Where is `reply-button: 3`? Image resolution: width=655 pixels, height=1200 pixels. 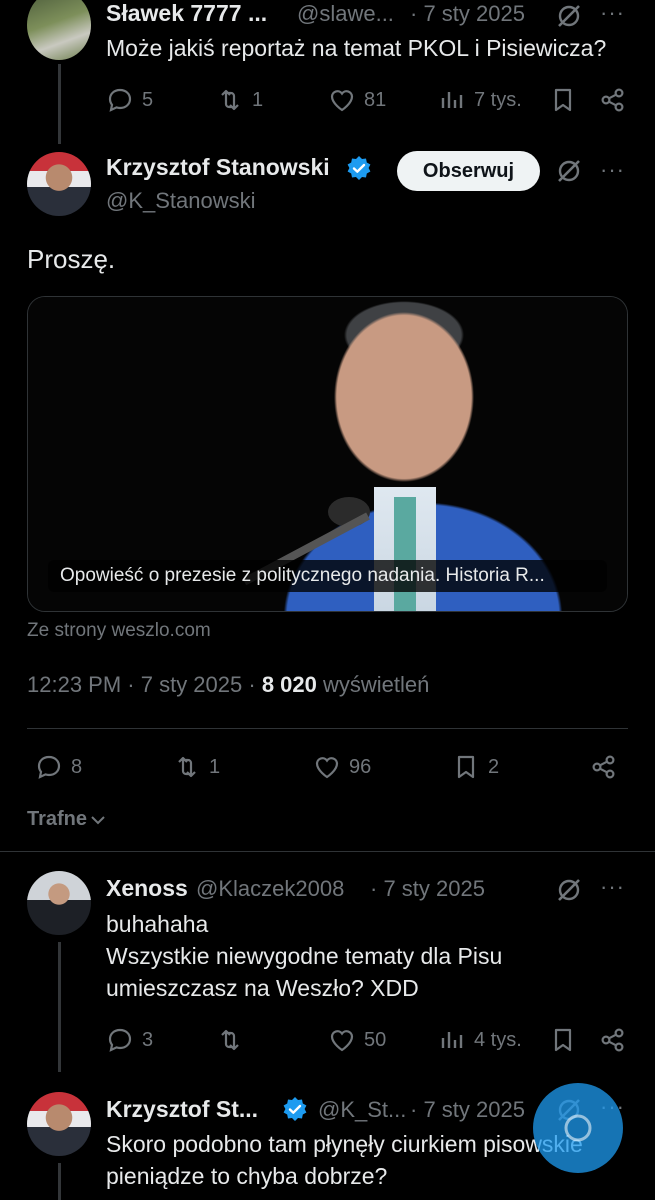 reply-button: 3 is located at coordinates (129, 1040).